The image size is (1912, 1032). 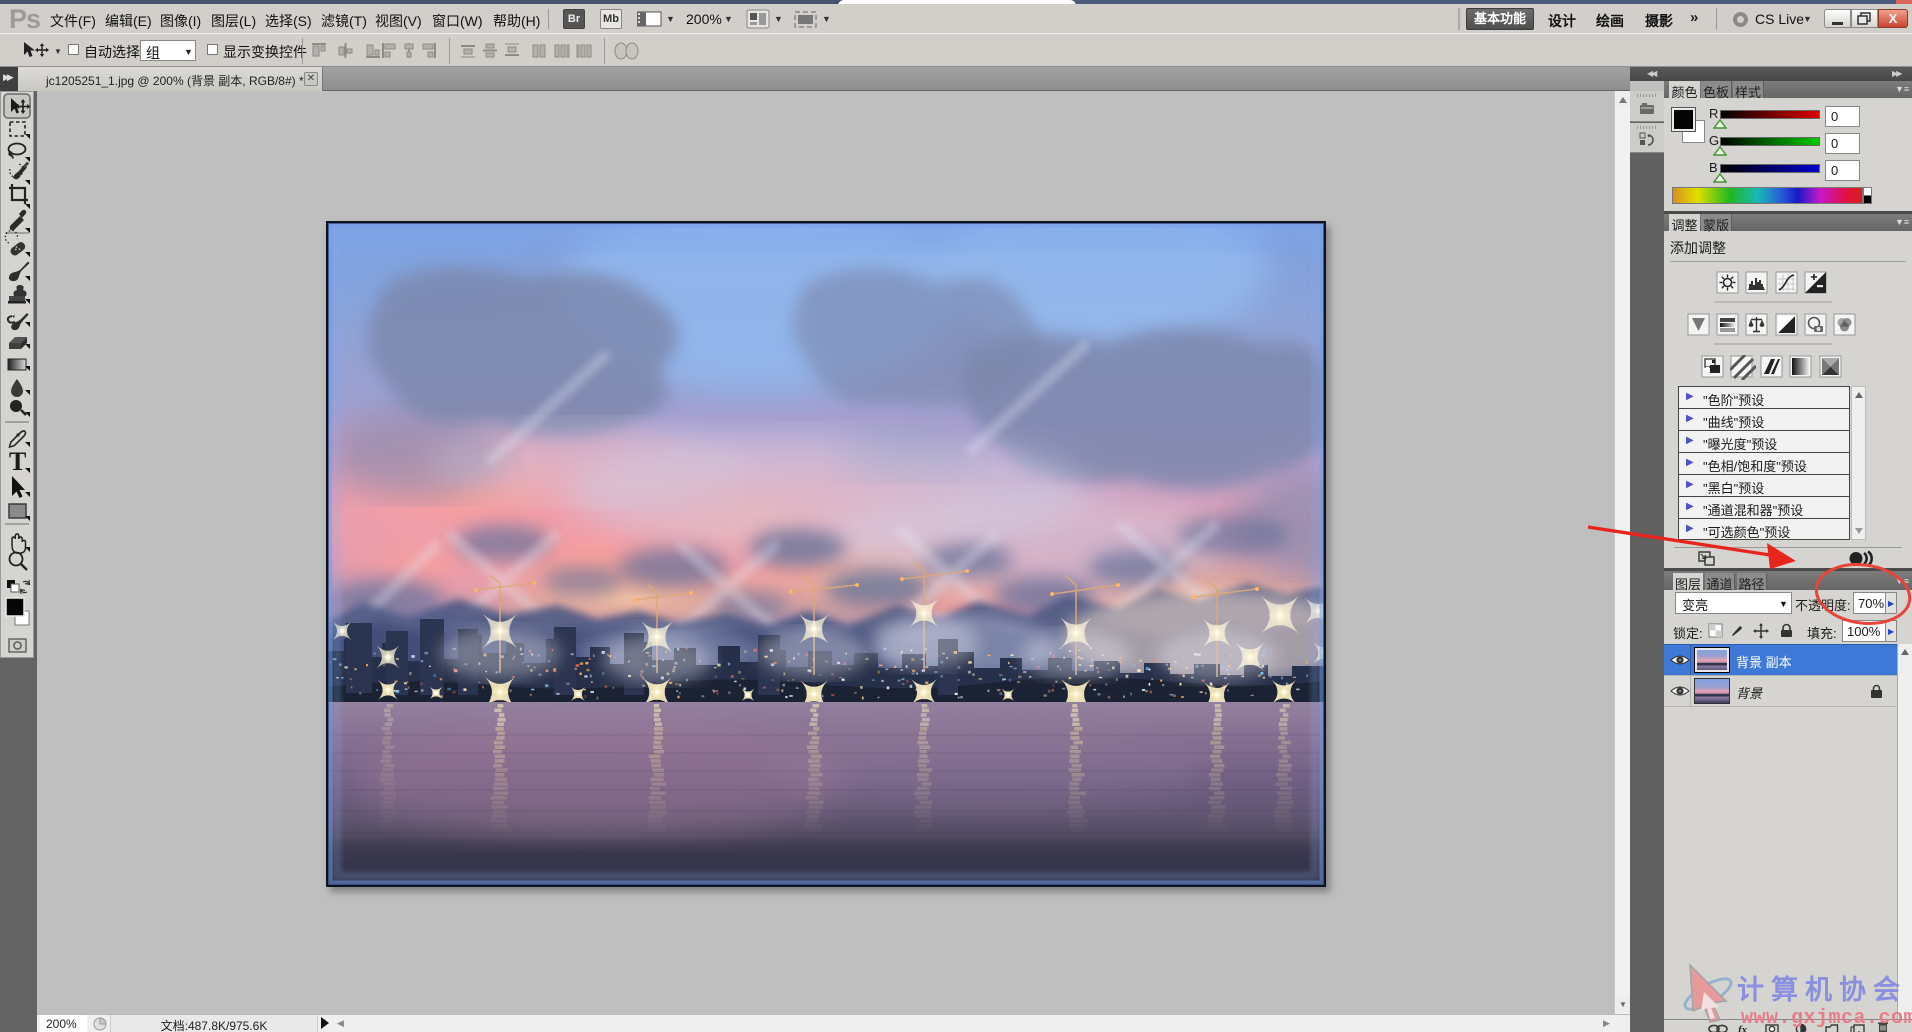 I want to click on svg-text: T, so click(x=17, y=461).